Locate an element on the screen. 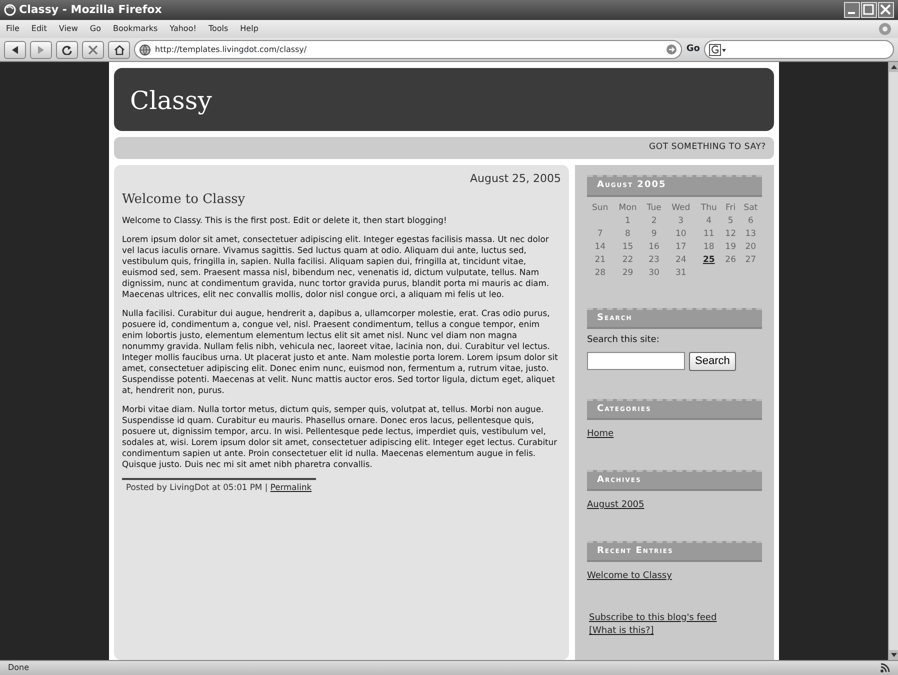 The image size is (898, 675). calendar-day: 10 is located at coordinates (681, 234).